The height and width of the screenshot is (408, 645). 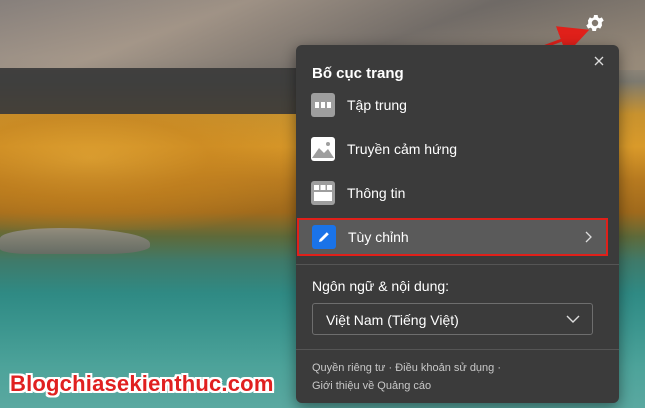 I want to click on language-select: Việt Nam (Tiếng Việt), so click(x=452, y=319).